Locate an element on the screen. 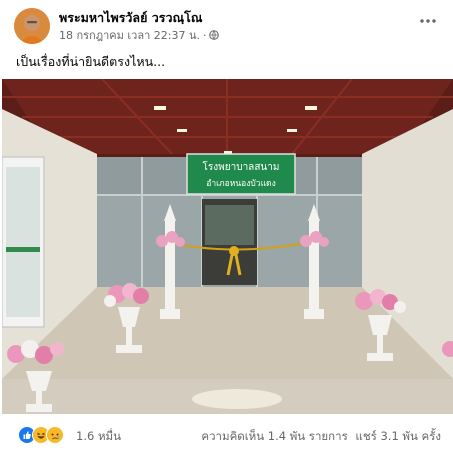 Image resolution: width=453 pixels, height=451 pixels. author-name: พระมหาไพรวัลย์ วรวณฺโณ is located at coordinates (130, 18).